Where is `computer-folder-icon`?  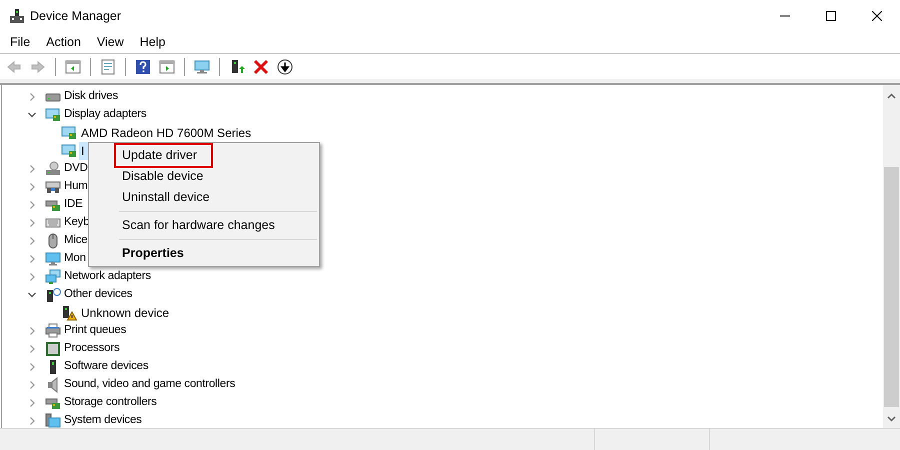 computer-folder-icon is located at coordinates (53, 421).